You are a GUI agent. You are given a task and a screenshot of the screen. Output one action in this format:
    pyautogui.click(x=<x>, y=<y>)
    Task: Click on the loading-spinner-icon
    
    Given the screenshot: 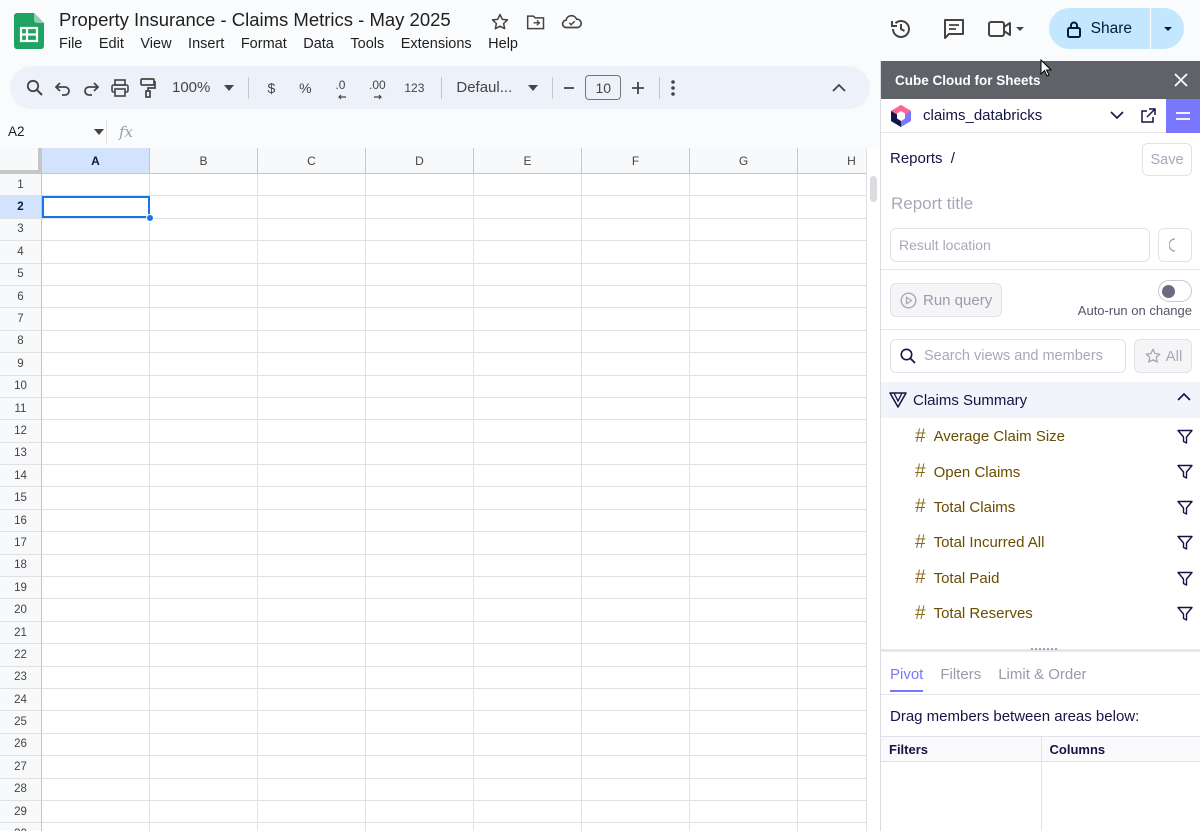 What is the action you would take?
    pyautogui.click(x=1175, y=245)
    